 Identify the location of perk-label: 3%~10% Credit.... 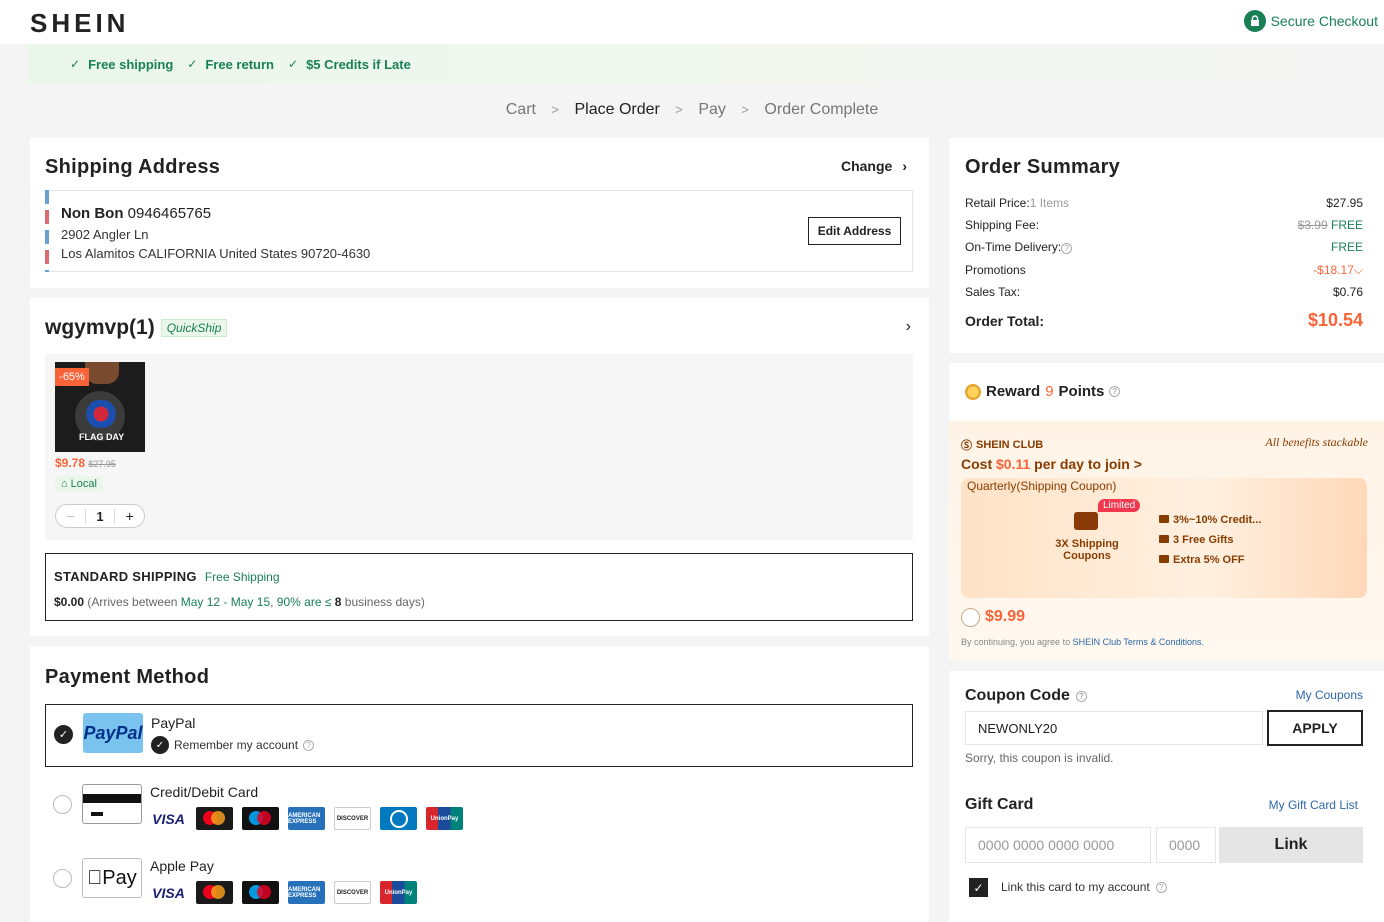
(1217, 520).